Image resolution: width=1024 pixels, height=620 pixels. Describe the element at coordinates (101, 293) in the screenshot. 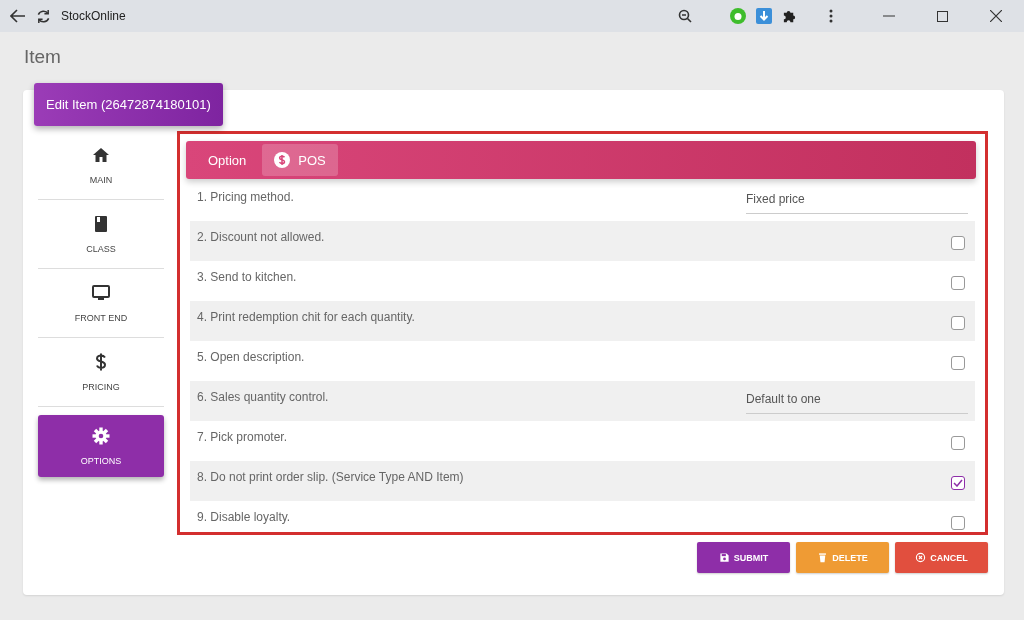

I see `monitor-icon` at that location.